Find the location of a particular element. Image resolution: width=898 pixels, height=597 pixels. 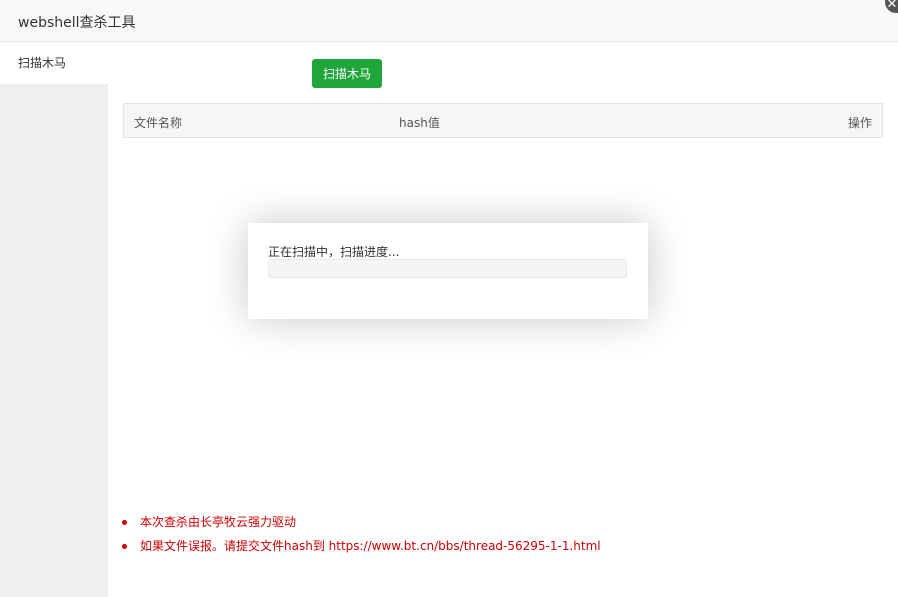

sidebar: 扫描木马 is located at coordinates (54, 319).